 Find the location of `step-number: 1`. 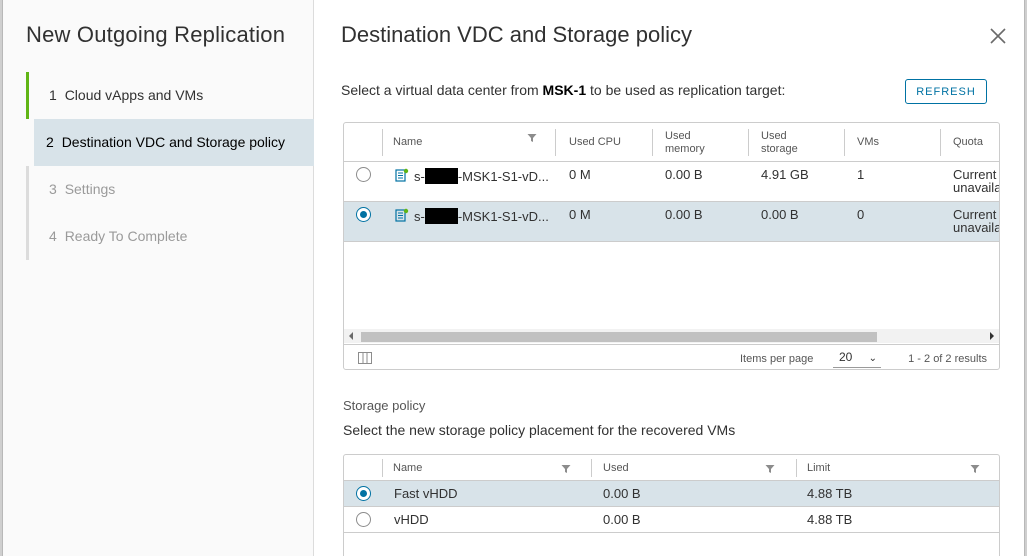

step-number: 1 is located at coordinates (53, 95).